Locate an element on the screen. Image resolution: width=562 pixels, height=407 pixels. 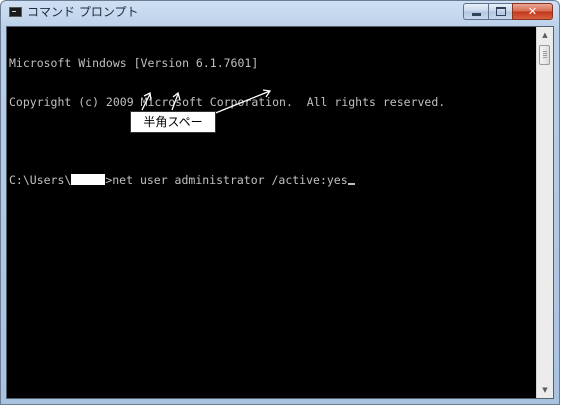
annotation-label: 半角スペー is located at coordinates (173, 122).